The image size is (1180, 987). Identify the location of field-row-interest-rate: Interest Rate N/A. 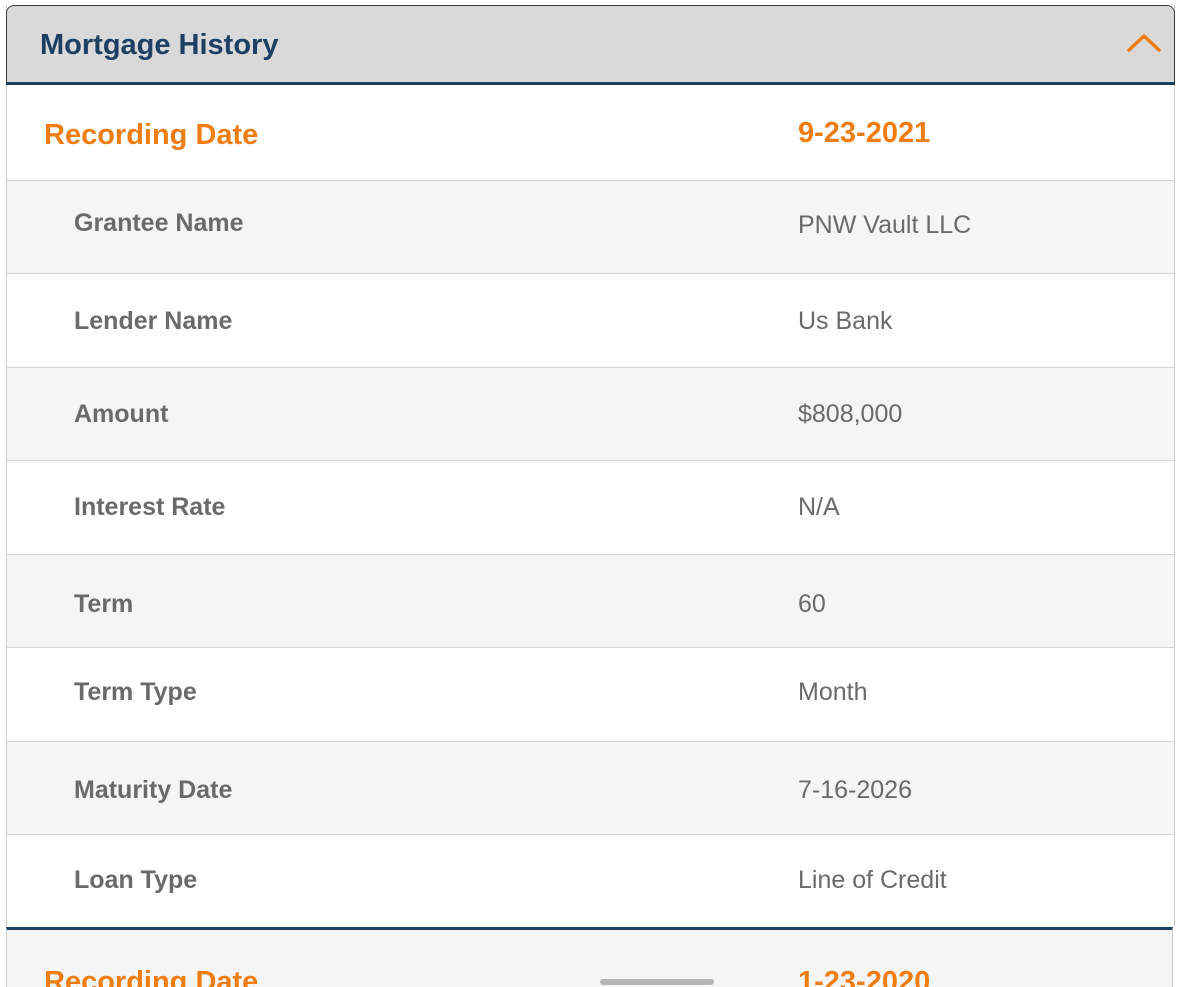
(590, 508).